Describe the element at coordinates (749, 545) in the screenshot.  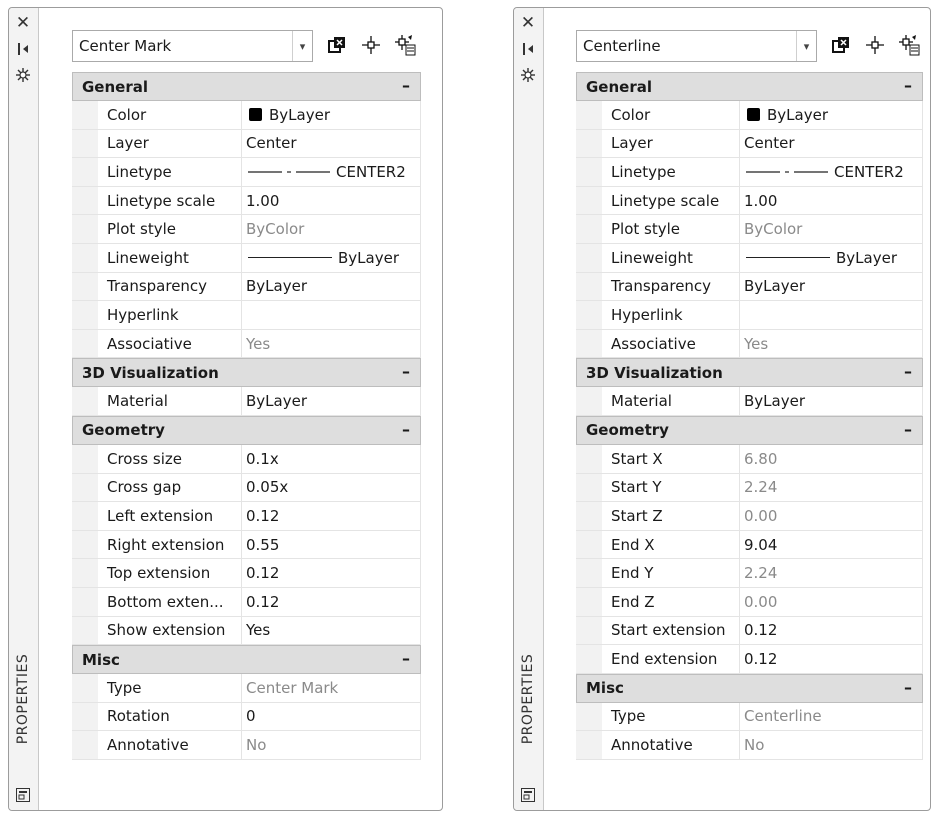
I see `property-row: End X 9.04` at that location.